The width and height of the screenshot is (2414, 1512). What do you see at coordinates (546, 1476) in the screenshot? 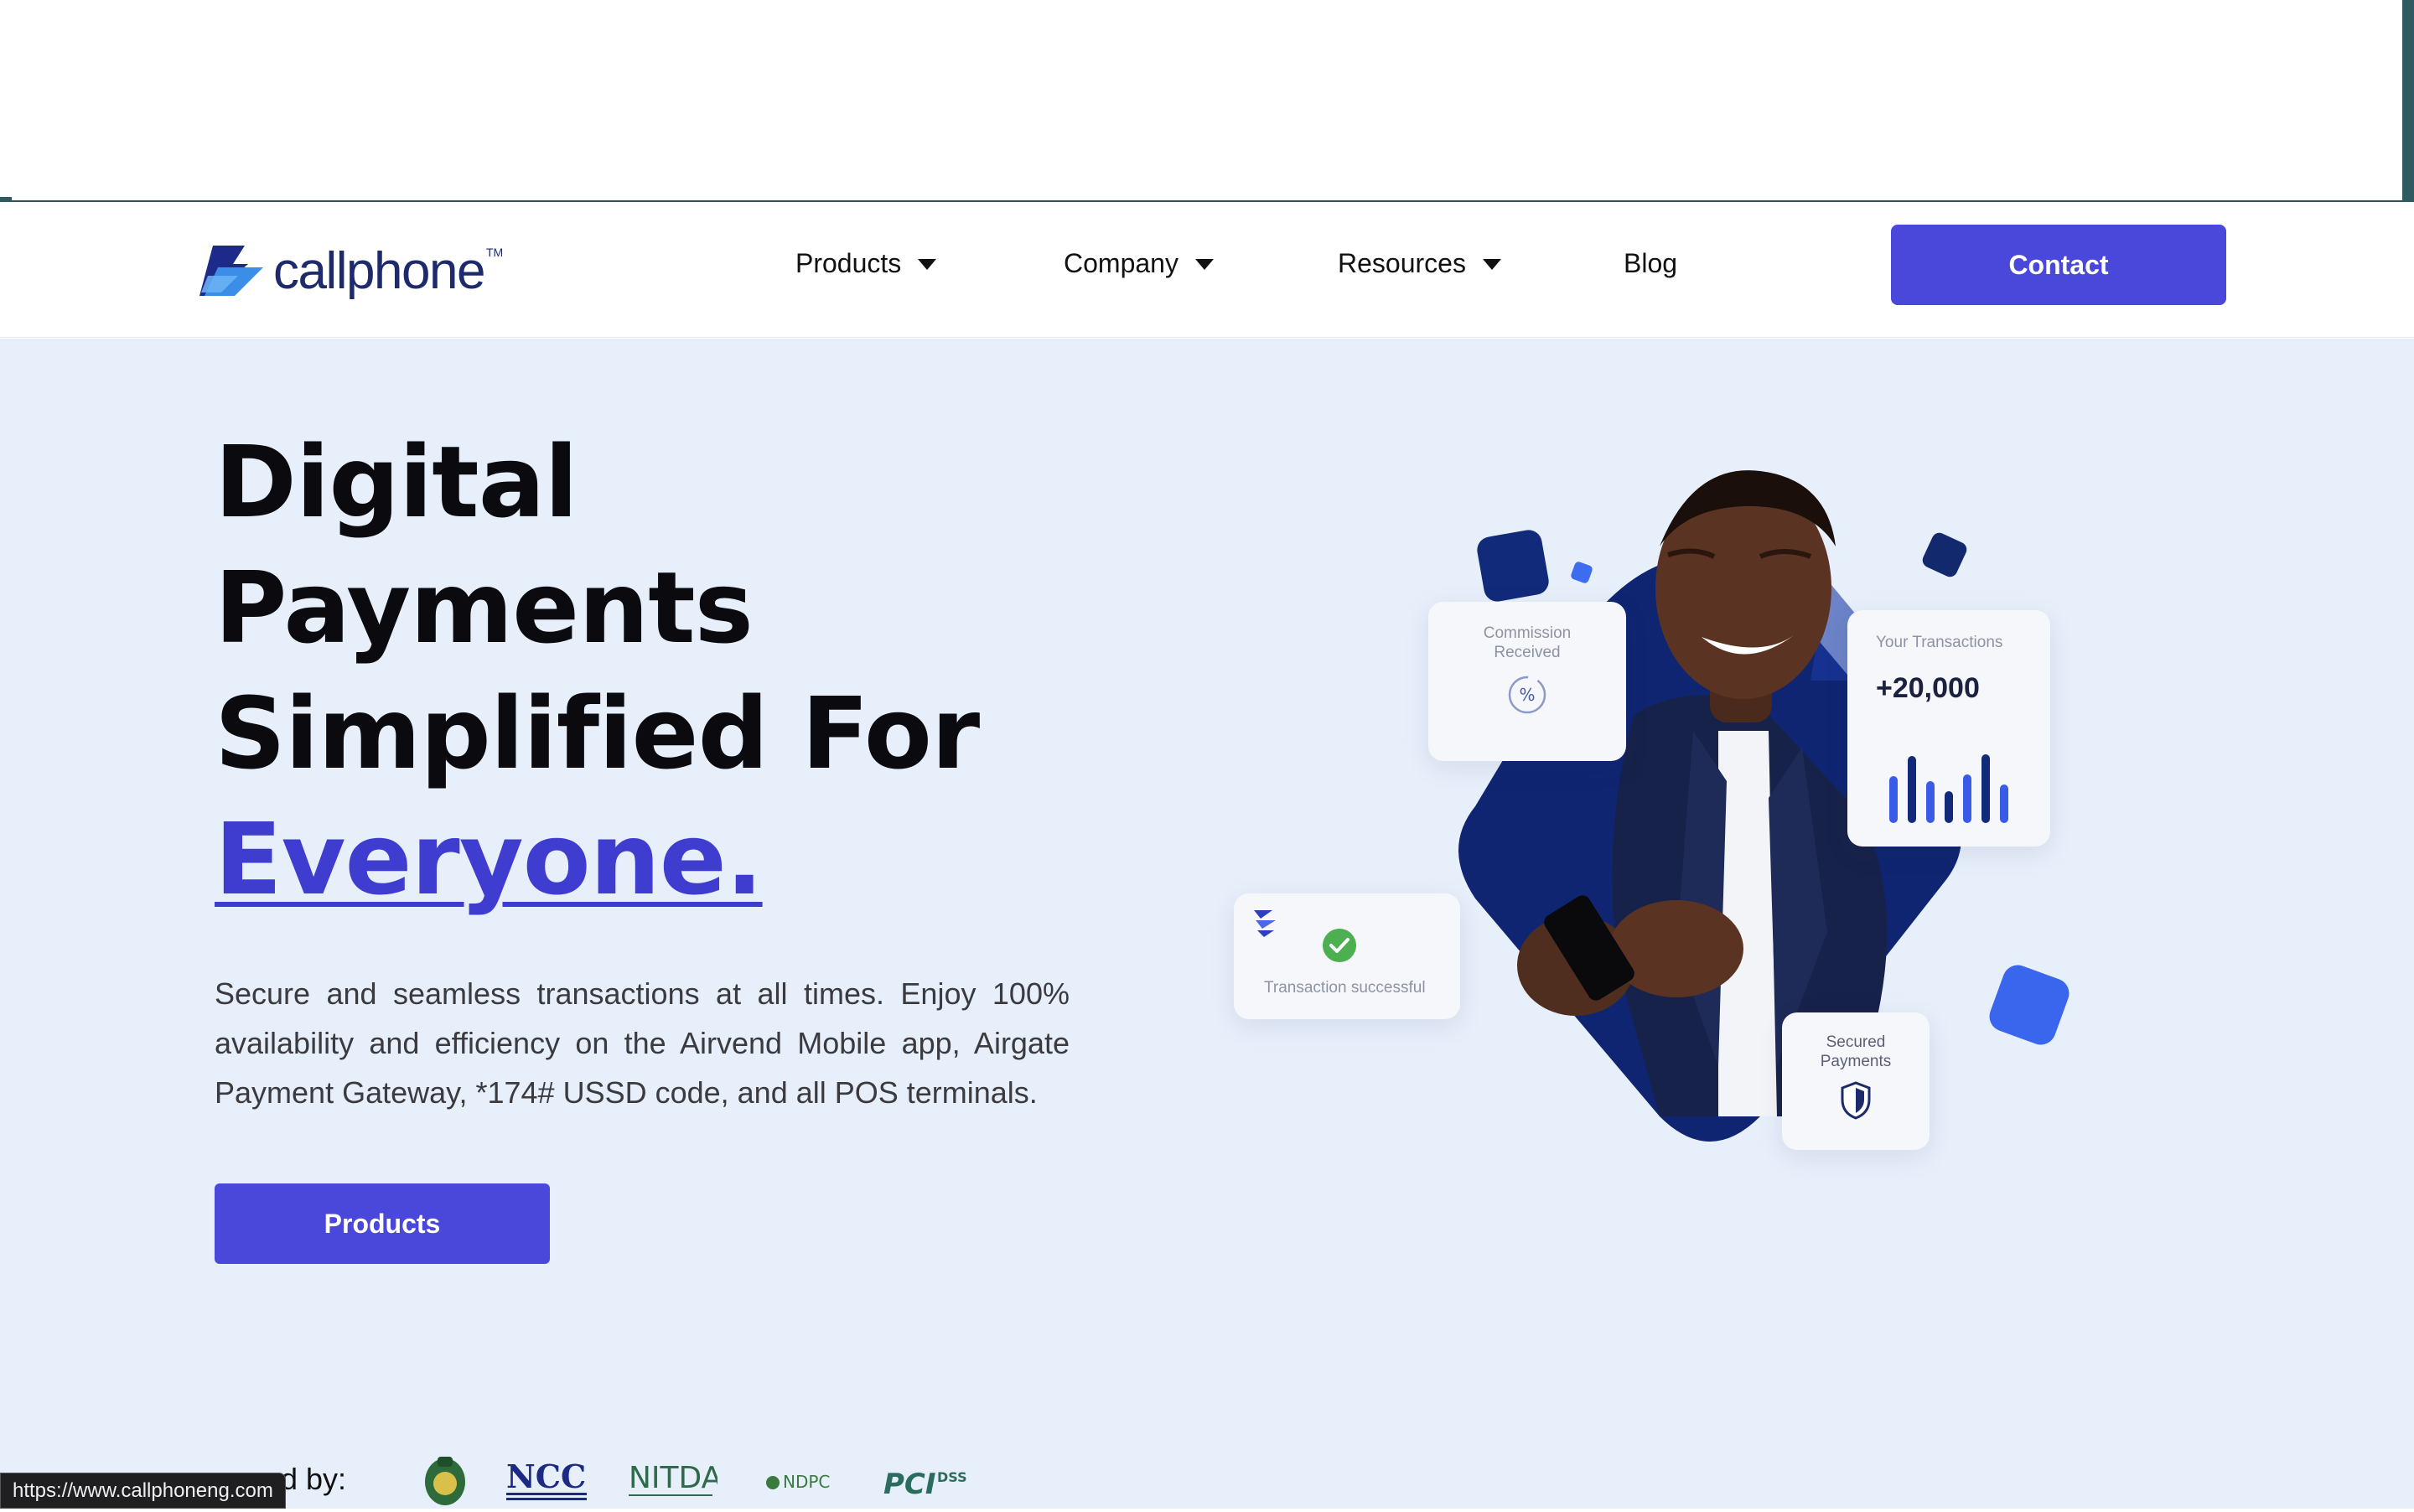
I see `svg-text: NCC` at bounding box center [546, 1476].